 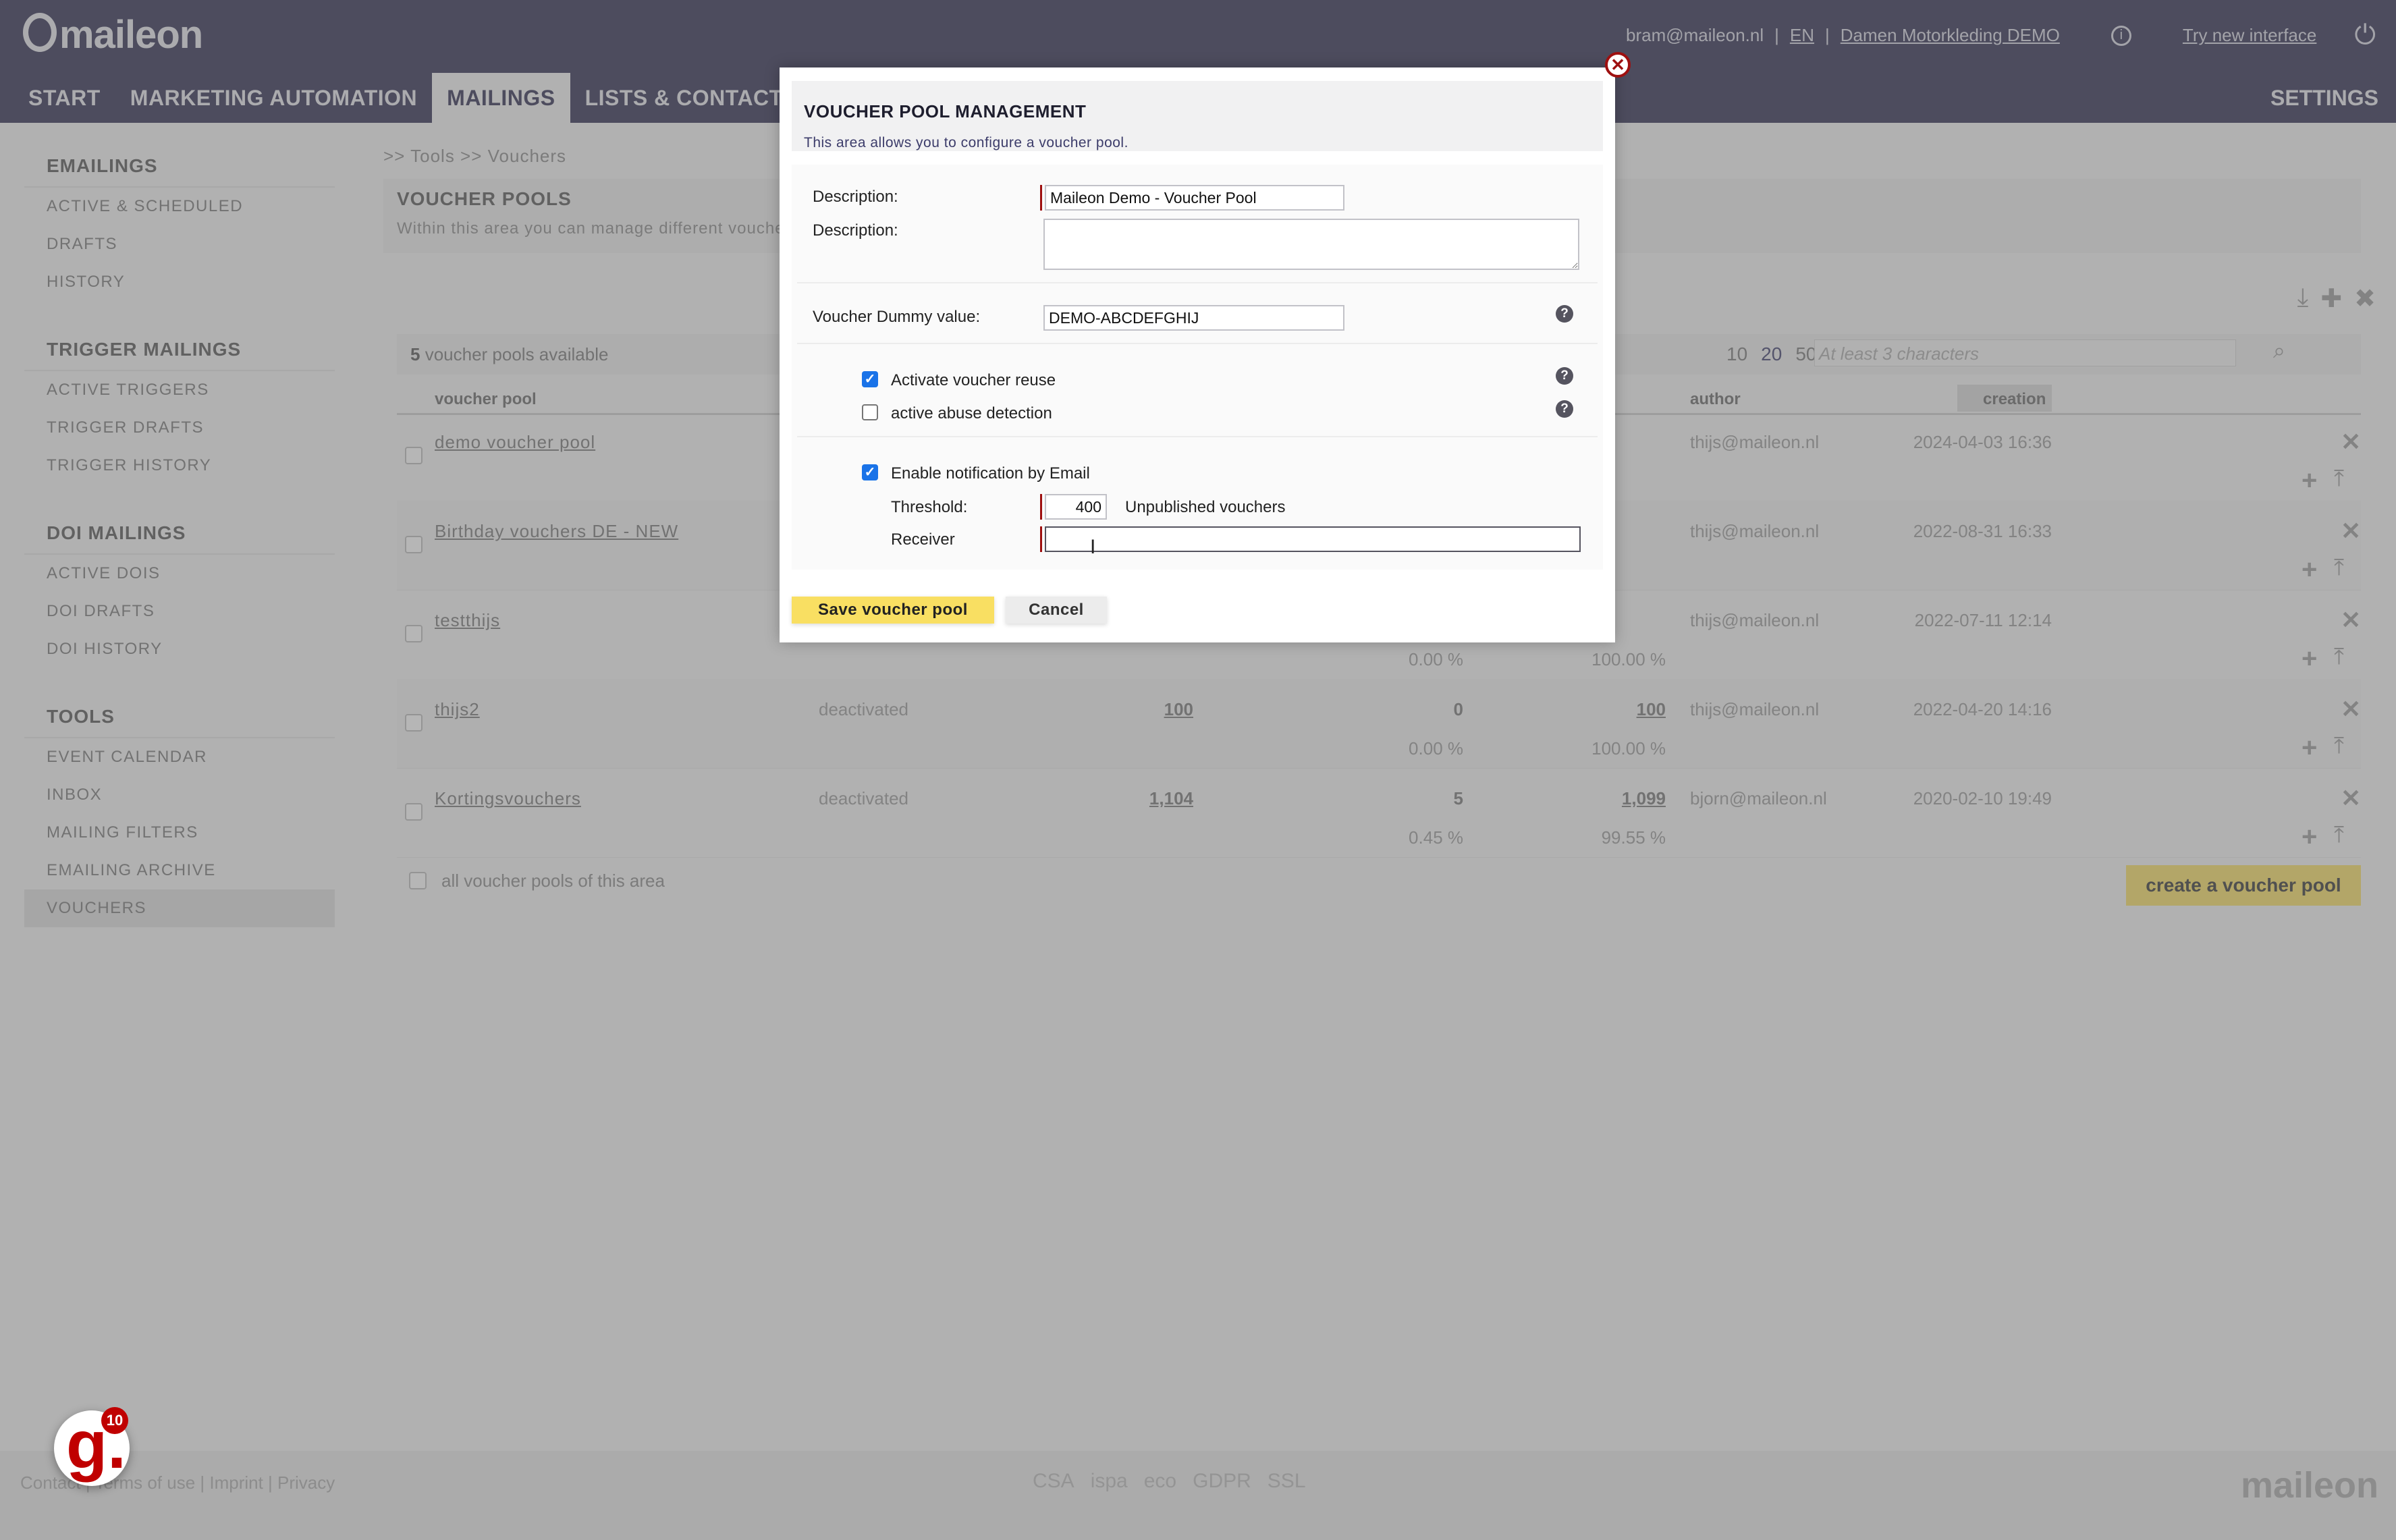 I want to click on name-label: Description:, so click(x=855, y=197).